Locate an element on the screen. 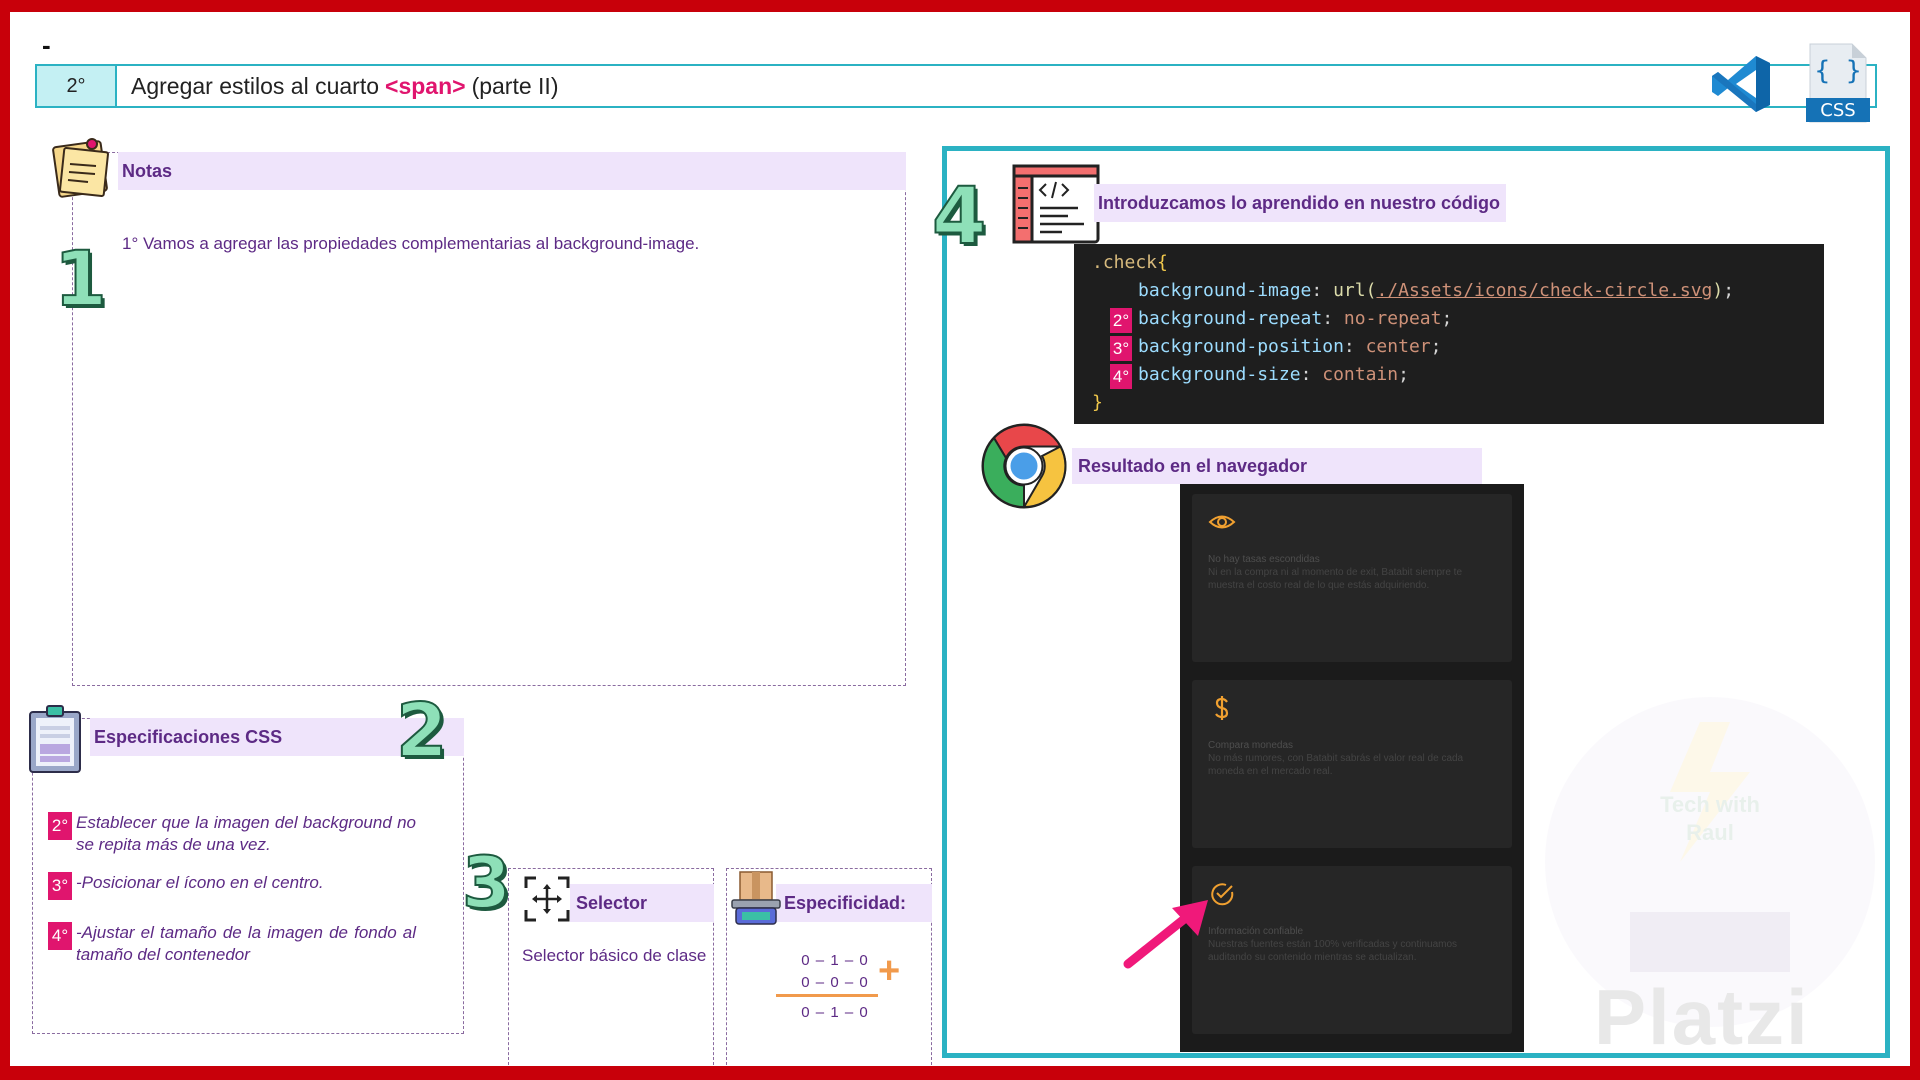  code-function-close: ) is located at coordinates (1718, 290).